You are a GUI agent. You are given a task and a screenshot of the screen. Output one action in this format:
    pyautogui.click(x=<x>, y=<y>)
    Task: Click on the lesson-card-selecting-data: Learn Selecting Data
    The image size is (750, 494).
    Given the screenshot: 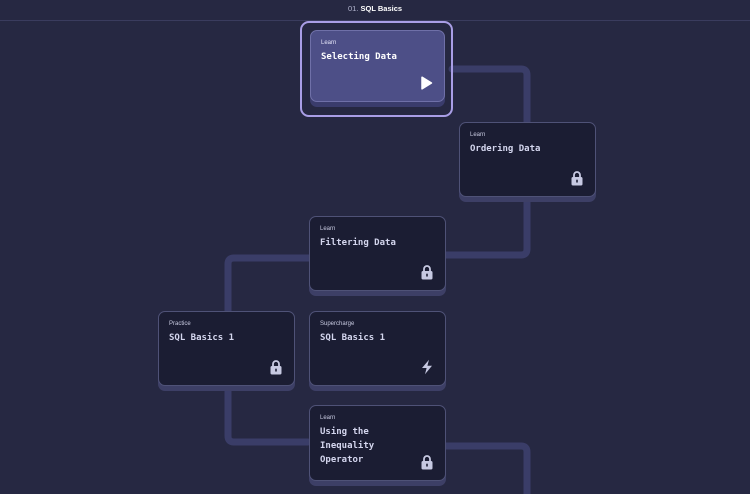 What is the action you would take?
    pyautogui.click(x=377, y=66)
    